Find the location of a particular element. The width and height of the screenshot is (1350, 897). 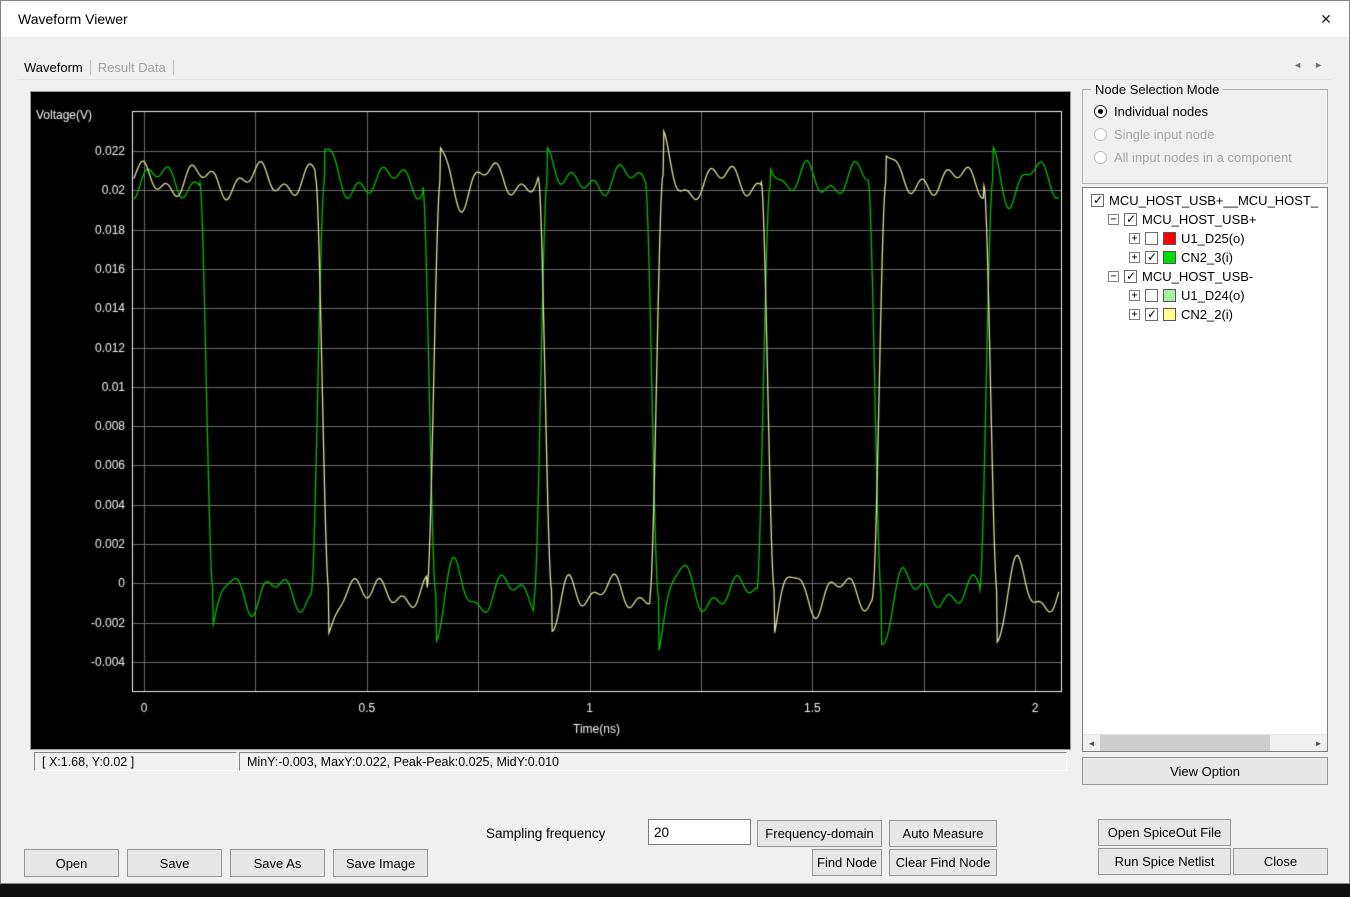

radio-all-input-nodes-in-a-component: All input nodes in a component is located at coordinates (1205, 157).